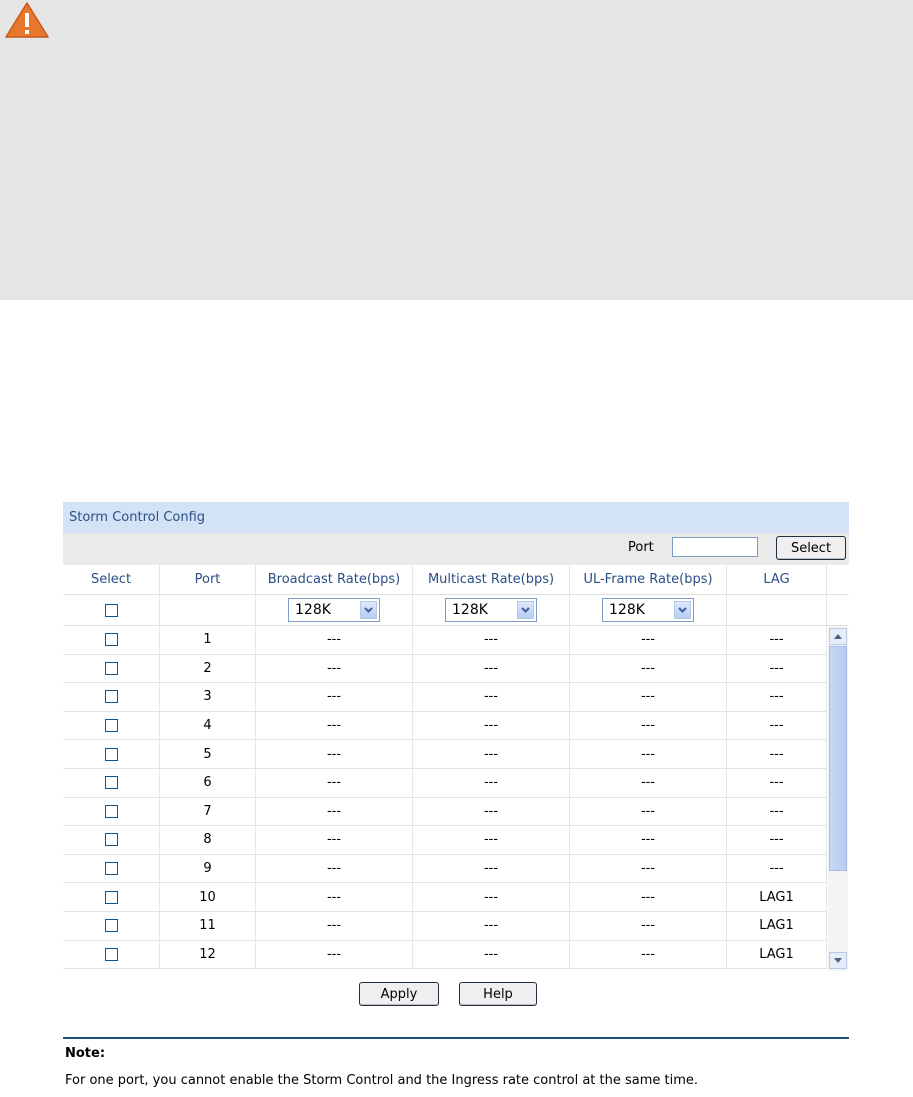 This screenshot has width=913, height=1097. What do you see at coordinates (27, 20) in the screenshot?
I see `warning-icon` at bounding box center [27, 20].